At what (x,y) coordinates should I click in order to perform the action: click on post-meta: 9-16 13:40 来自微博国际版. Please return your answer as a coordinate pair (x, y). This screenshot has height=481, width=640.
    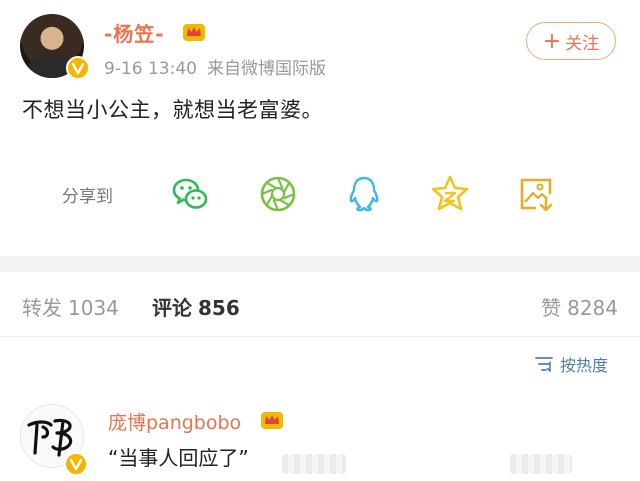
    Looking at the image, I should click on (215, 66).